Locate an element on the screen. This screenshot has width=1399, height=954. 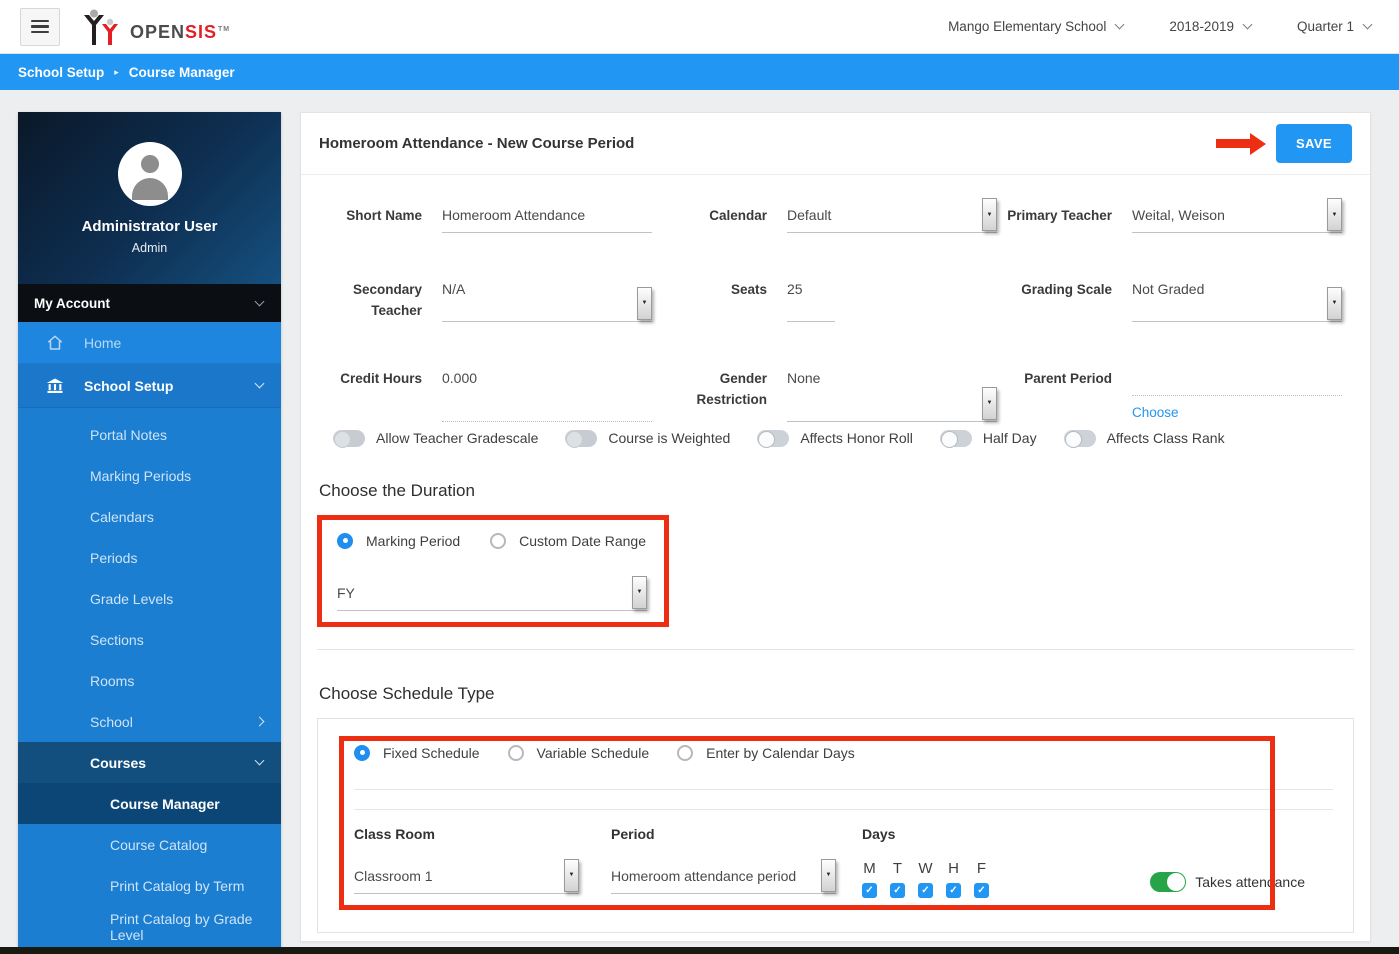
calendar-select: Default ▼ is located at coordinates (892, 215).